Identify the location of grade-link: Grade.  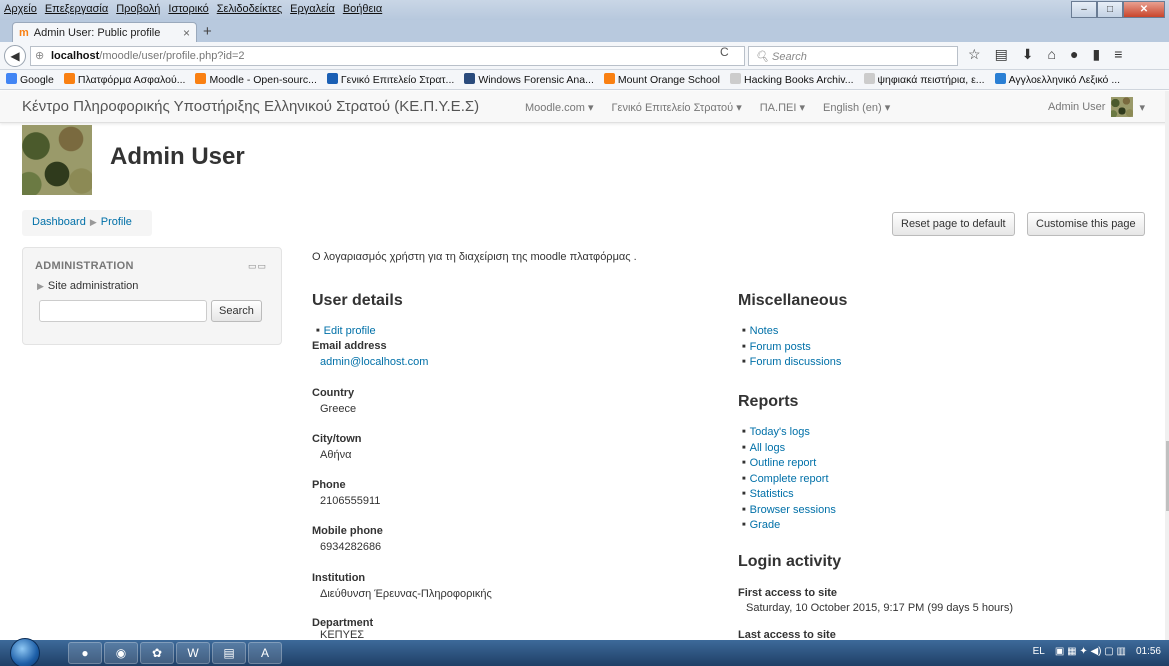
(789, 526).